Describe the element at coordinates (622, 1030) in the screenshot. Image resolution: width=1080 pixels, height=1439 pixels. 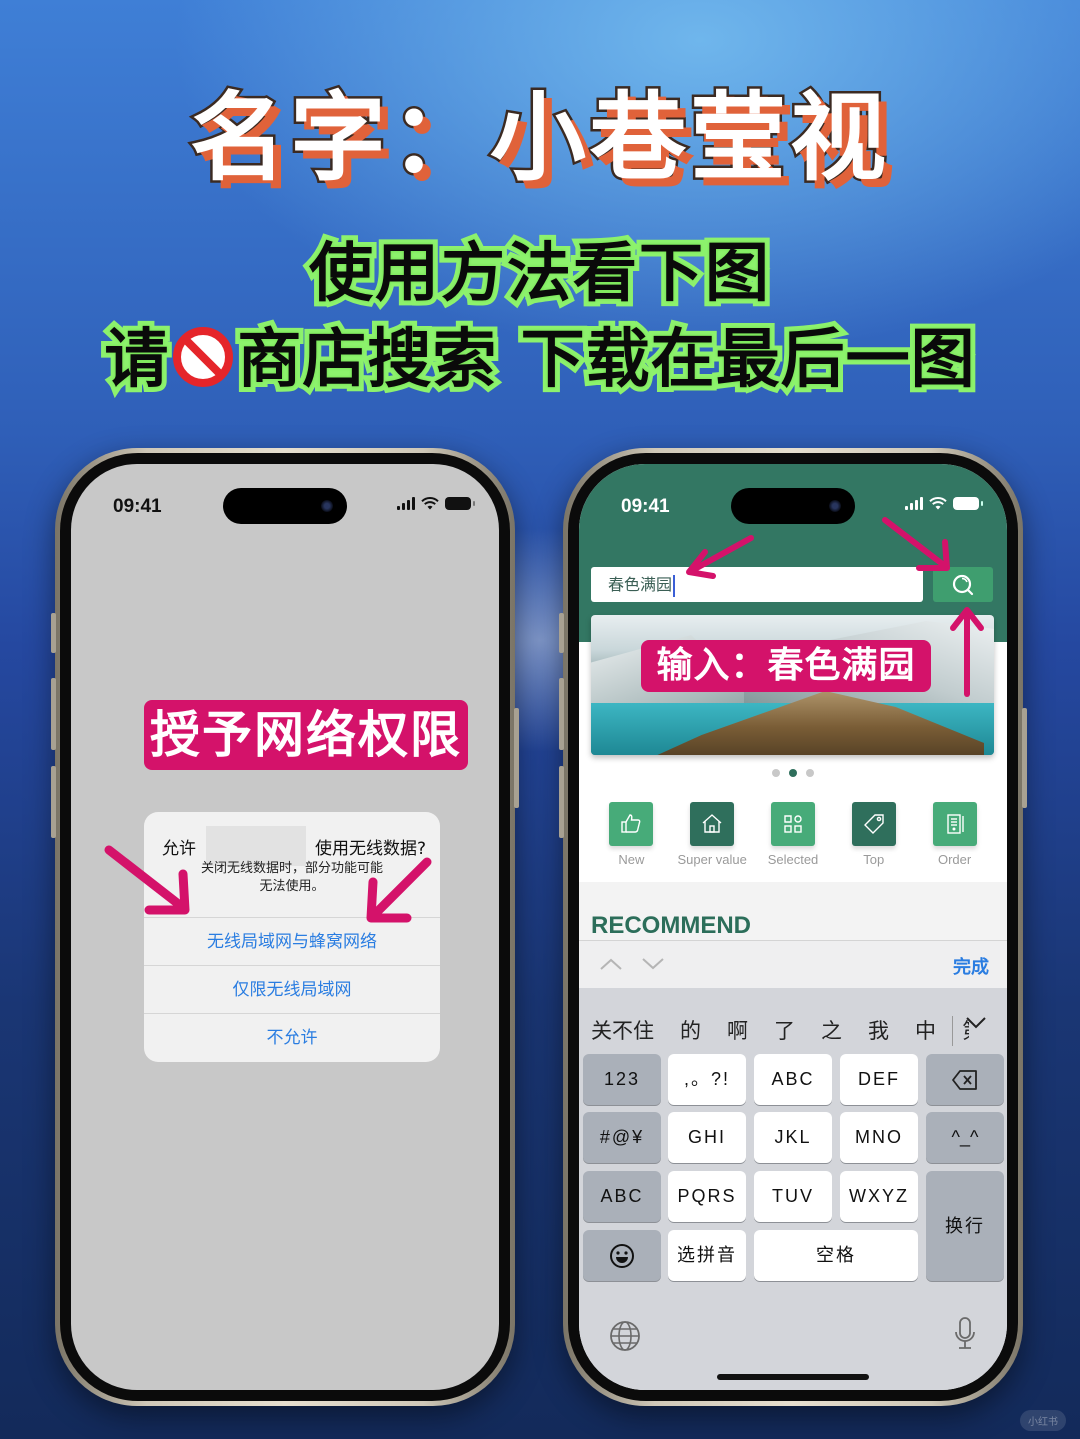
I see `candidate-word: 关不住` at that location.